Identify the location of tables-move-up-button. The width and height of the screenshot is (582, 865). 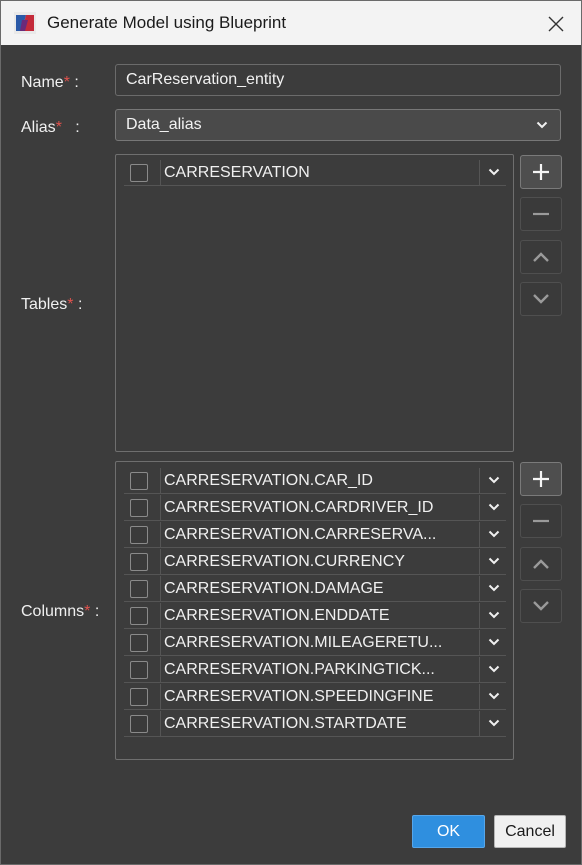
(541, 257).